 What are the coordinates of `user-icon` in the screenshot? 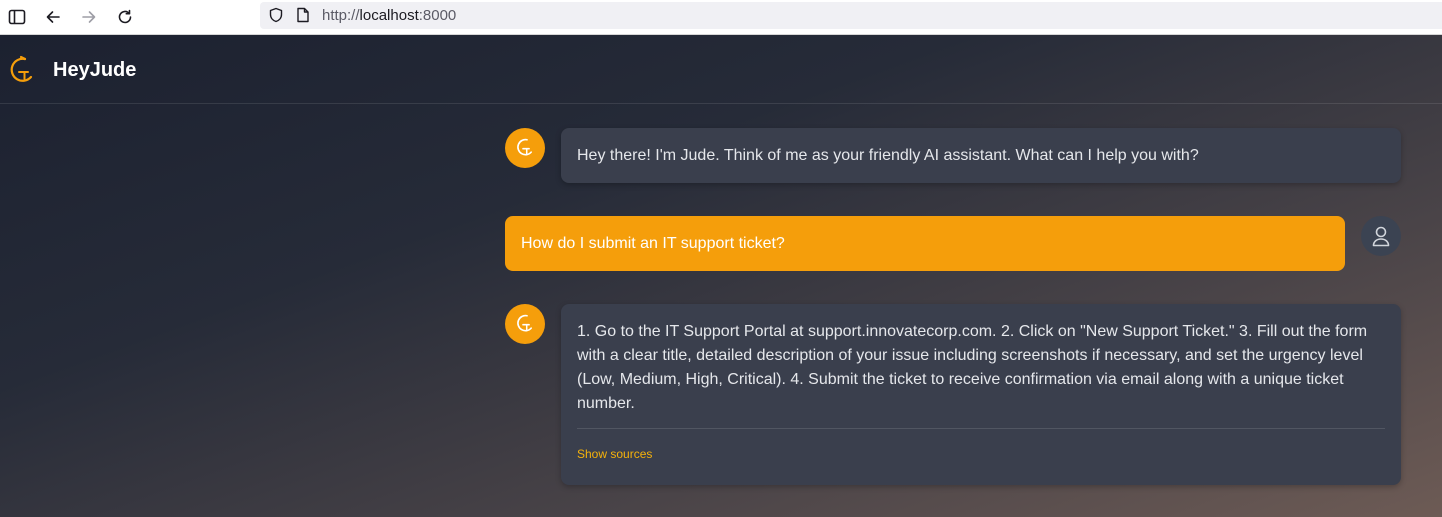 It's located at (1381, 236).